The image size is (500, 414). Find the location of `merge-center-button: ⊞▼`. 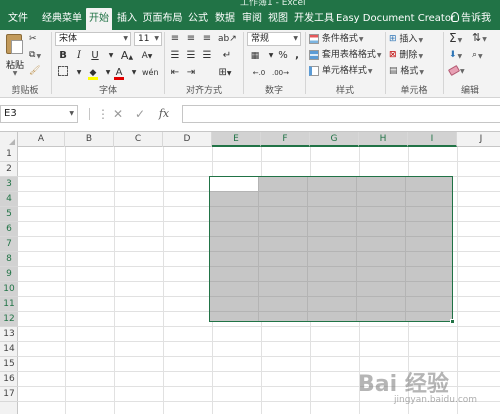

merge-center-button: ⊞▼ is located at coordinates (225, 73).